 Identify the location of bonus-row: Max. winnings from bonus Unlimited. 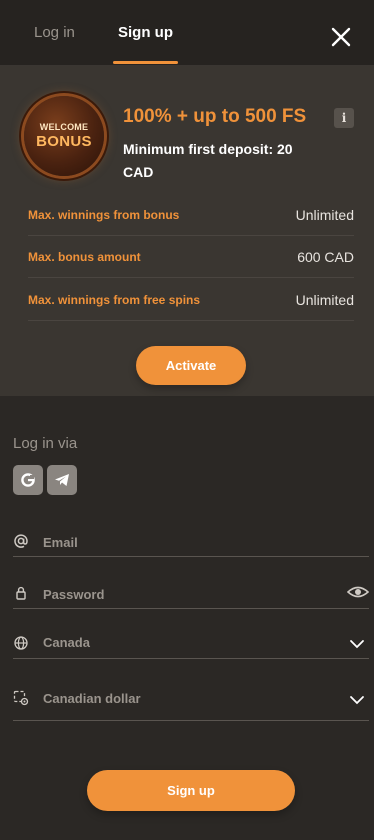
(191, 215).